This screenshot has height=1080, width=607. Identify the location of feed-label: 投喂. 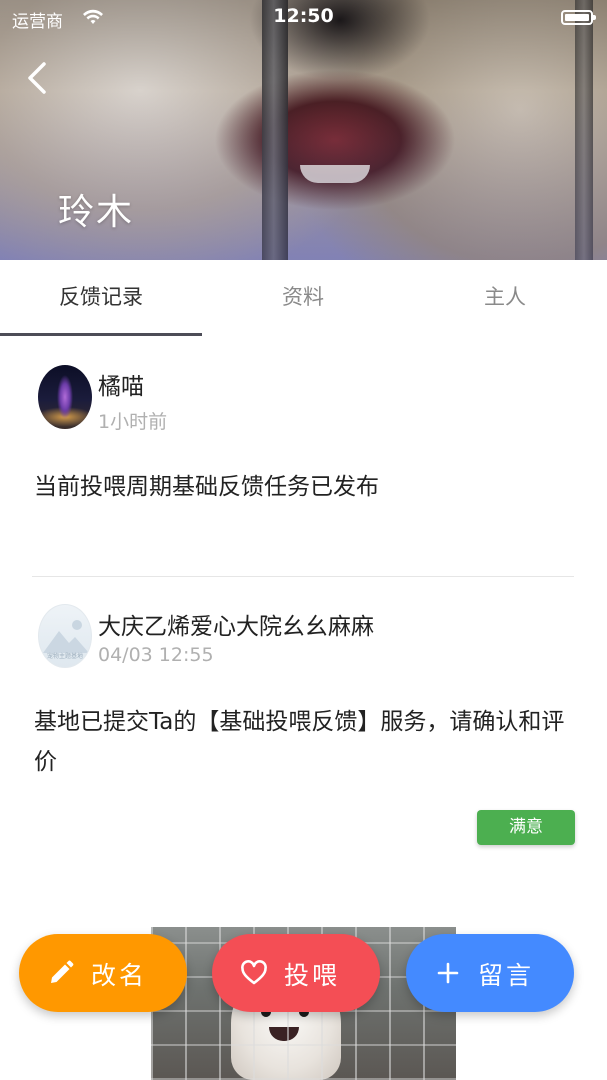
(312, 975).